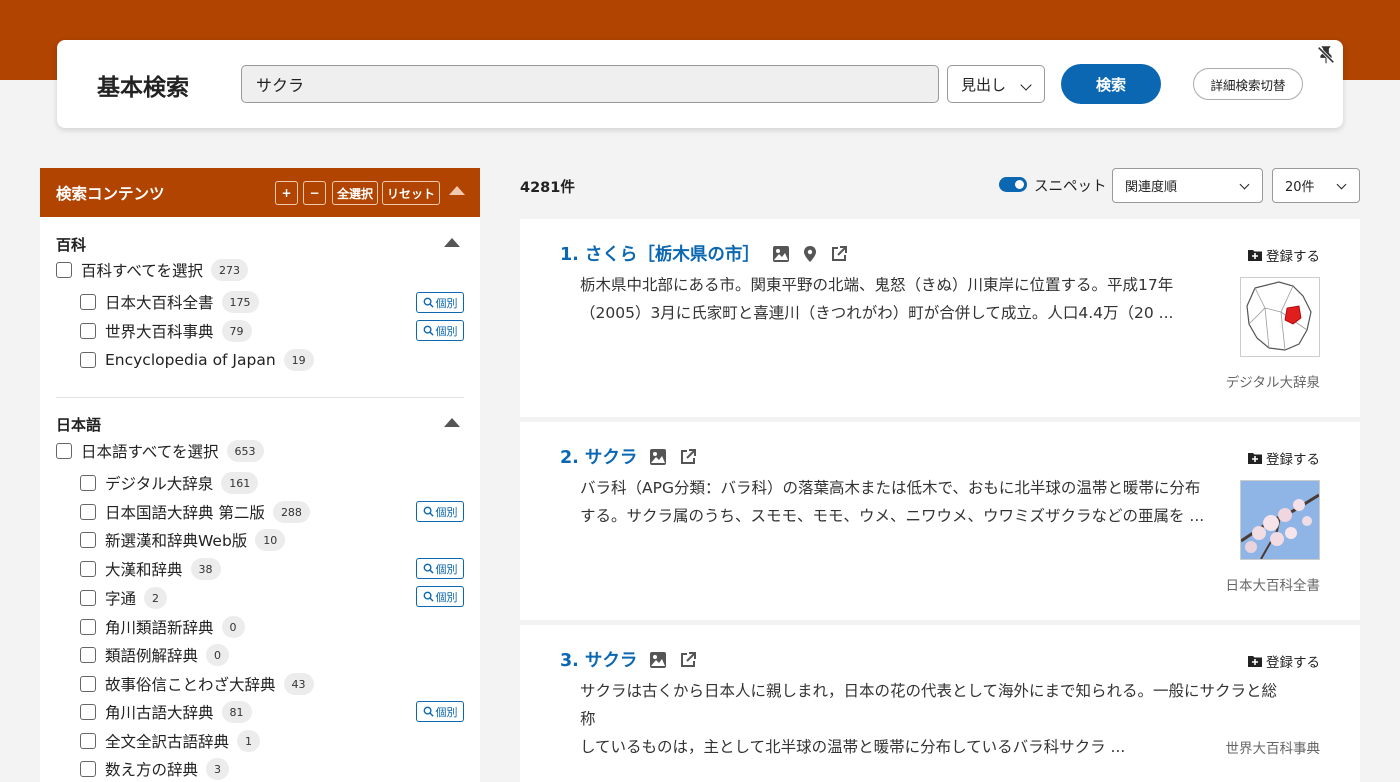  I want to click on result-title-link: 3. サクラ, so click(598, 659).